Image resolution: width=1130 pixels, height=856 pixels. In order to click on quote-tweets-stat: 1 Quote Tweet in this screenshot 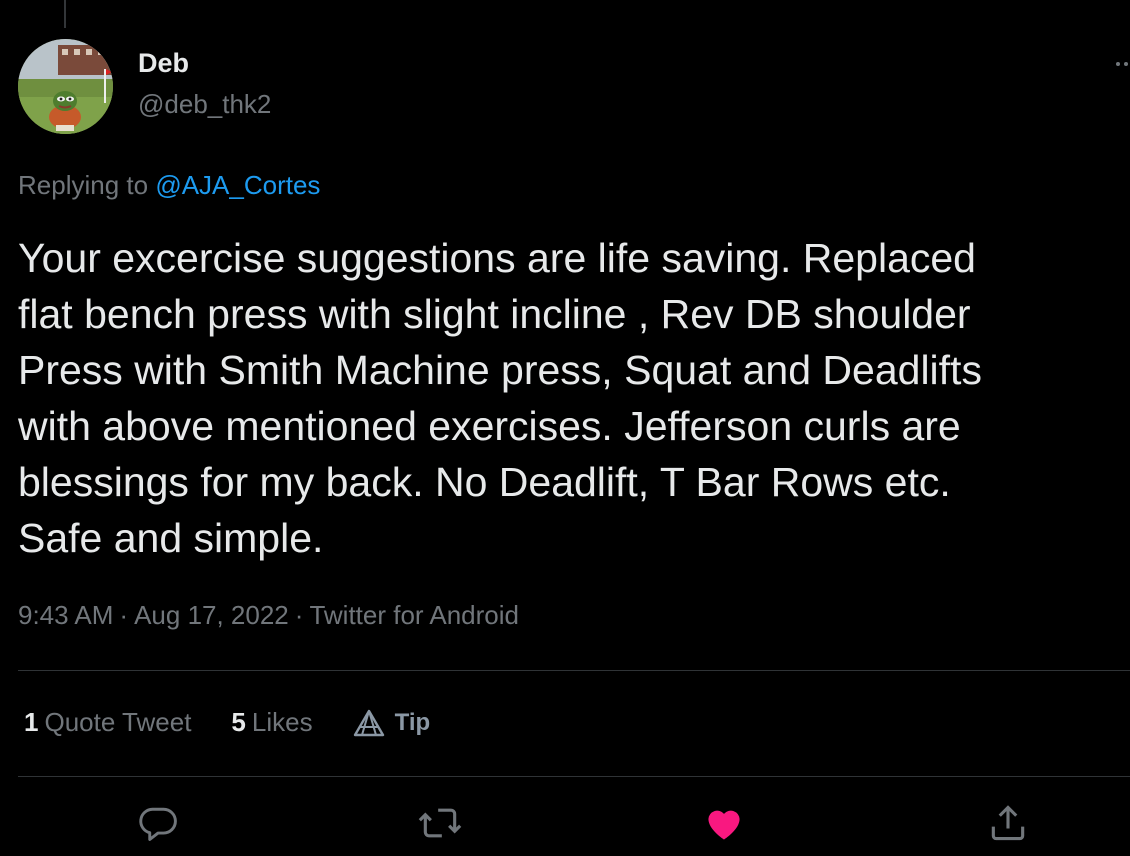, I will do `click(107, 722)`.